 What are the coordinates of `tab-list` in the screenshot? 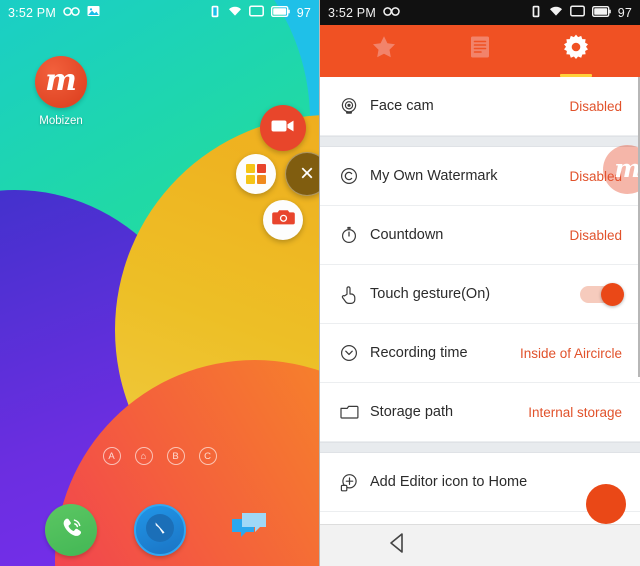 It's located at (480, 51).